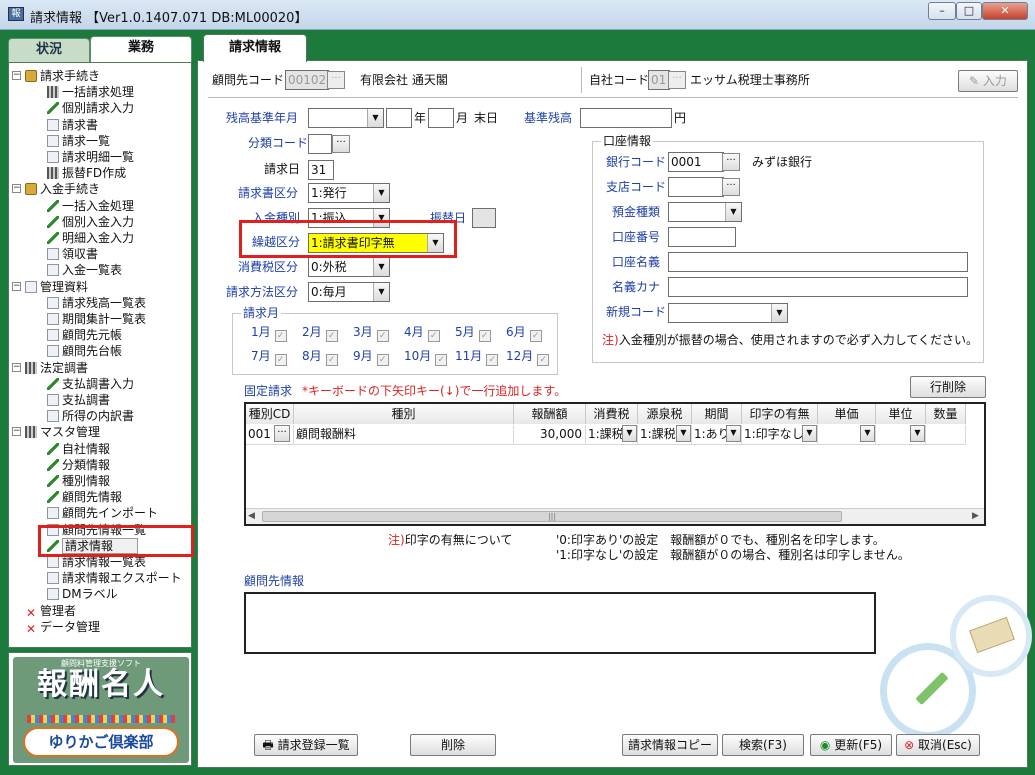  I want to click on month-checkbox: 12月 ✓, so click(528, 356).